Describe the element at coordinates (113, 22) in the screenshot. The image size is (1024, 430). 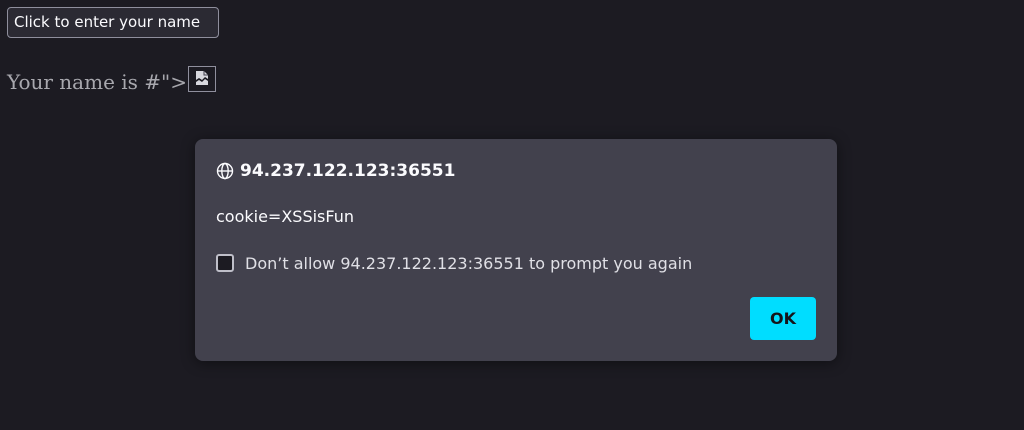
I see `enter-name-button: Click to enter your name` at that location.